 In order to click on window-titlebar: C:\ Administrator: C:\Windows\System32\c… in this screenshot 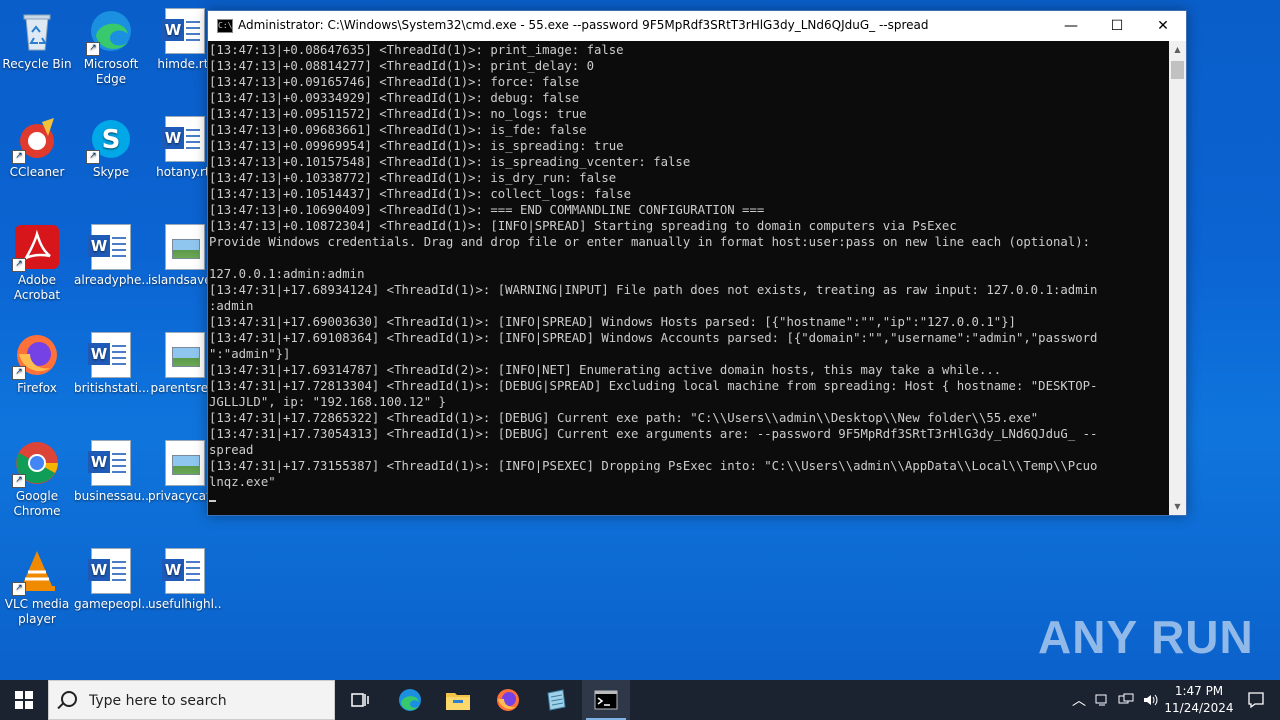, I will do `click(697, 26)`.